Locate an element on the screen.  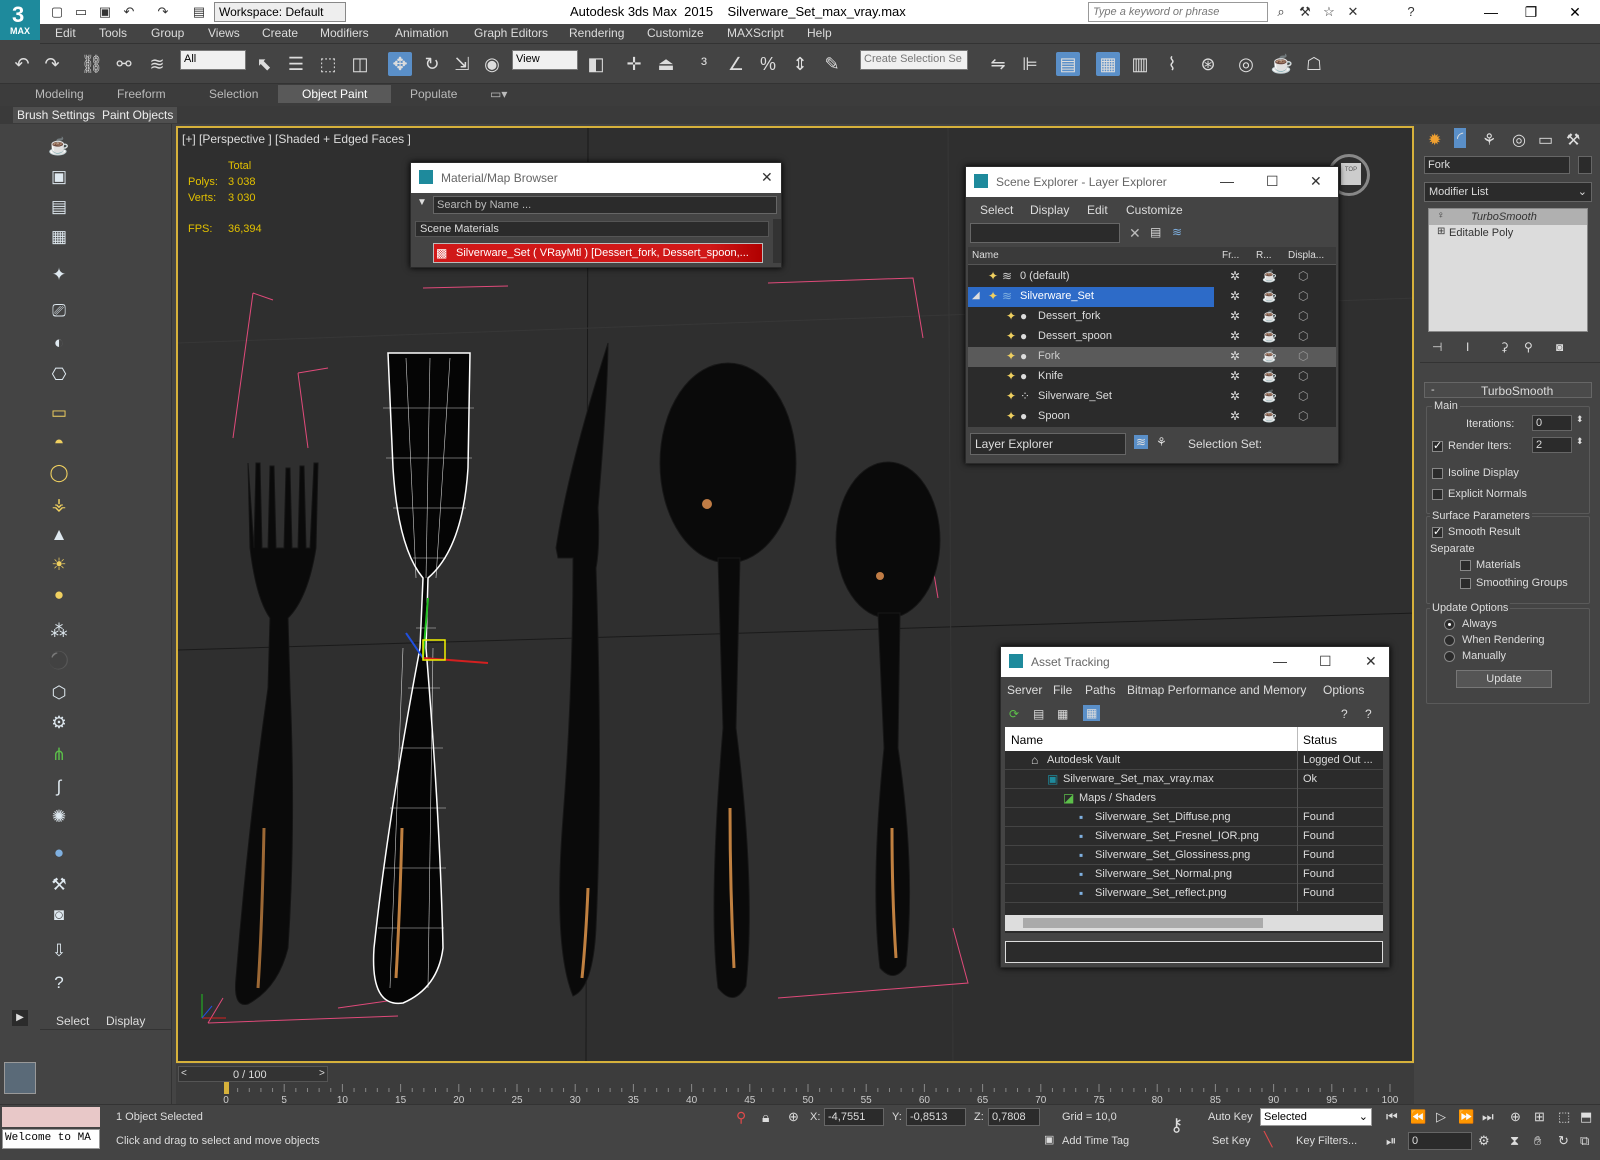
minimize-button: — is located at coordinates (1227, 181).